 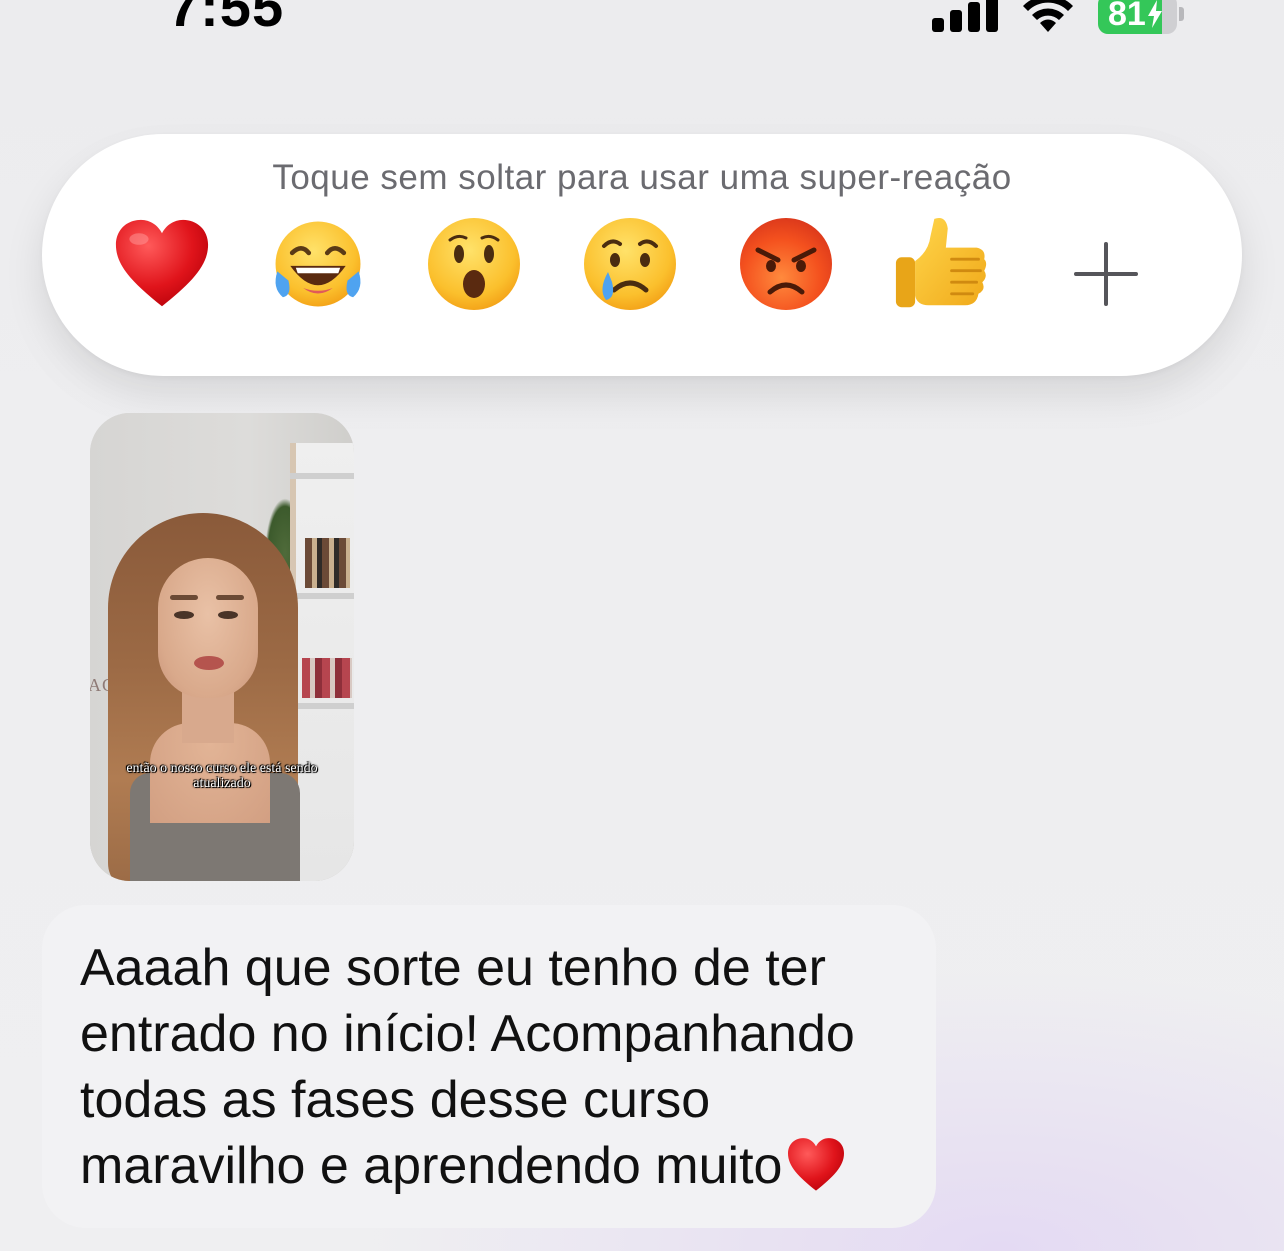 What do you see at coordinates (209, 663) in the screenshot?
I see `person-lips` at bounding box center [209, 663].